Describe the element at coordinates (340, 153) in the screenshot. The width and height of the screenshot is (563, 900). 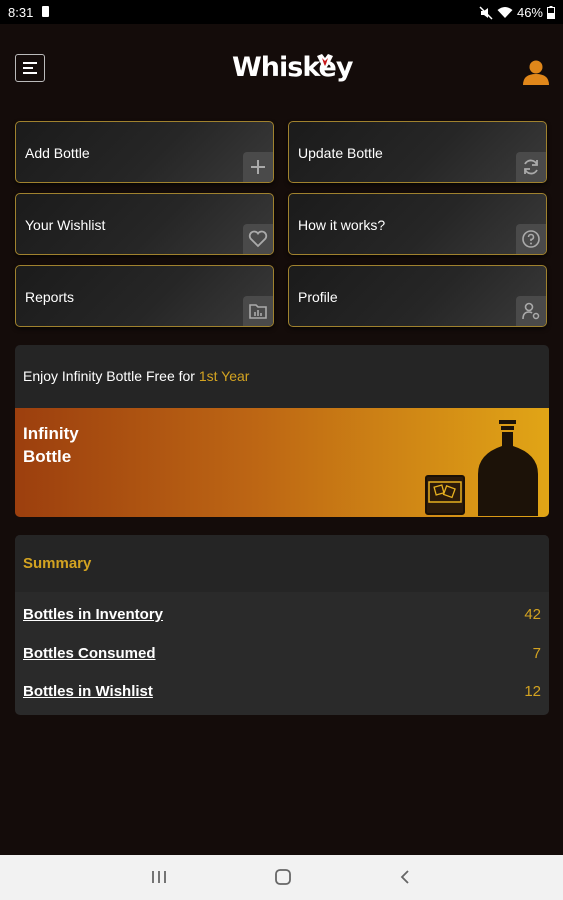
I see `tile-label: Update Bottle` at that location.